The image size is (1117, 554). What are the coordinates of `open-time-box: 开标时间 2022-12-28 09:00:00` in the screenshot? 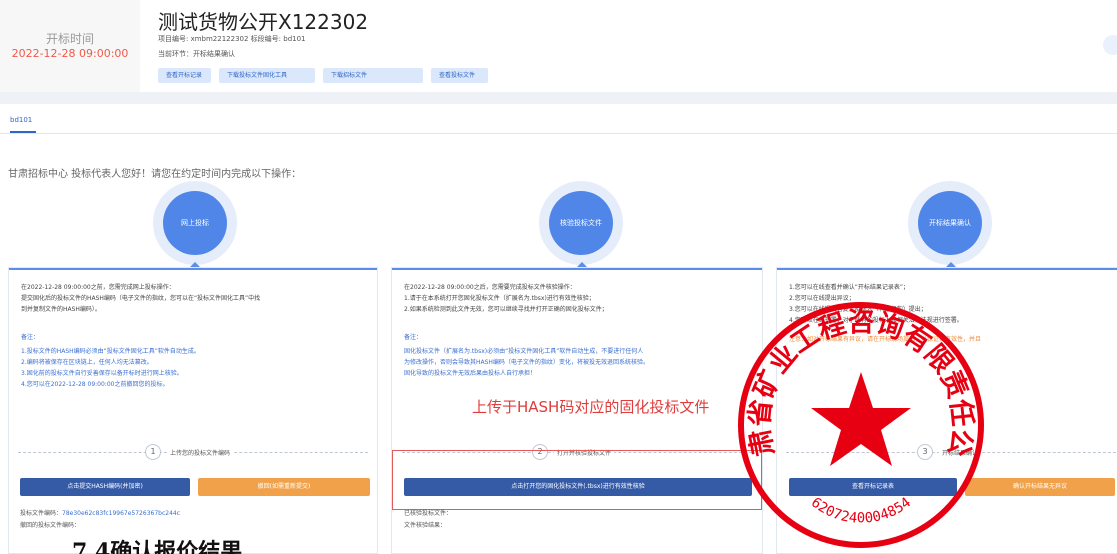 It's located at (70, 46).